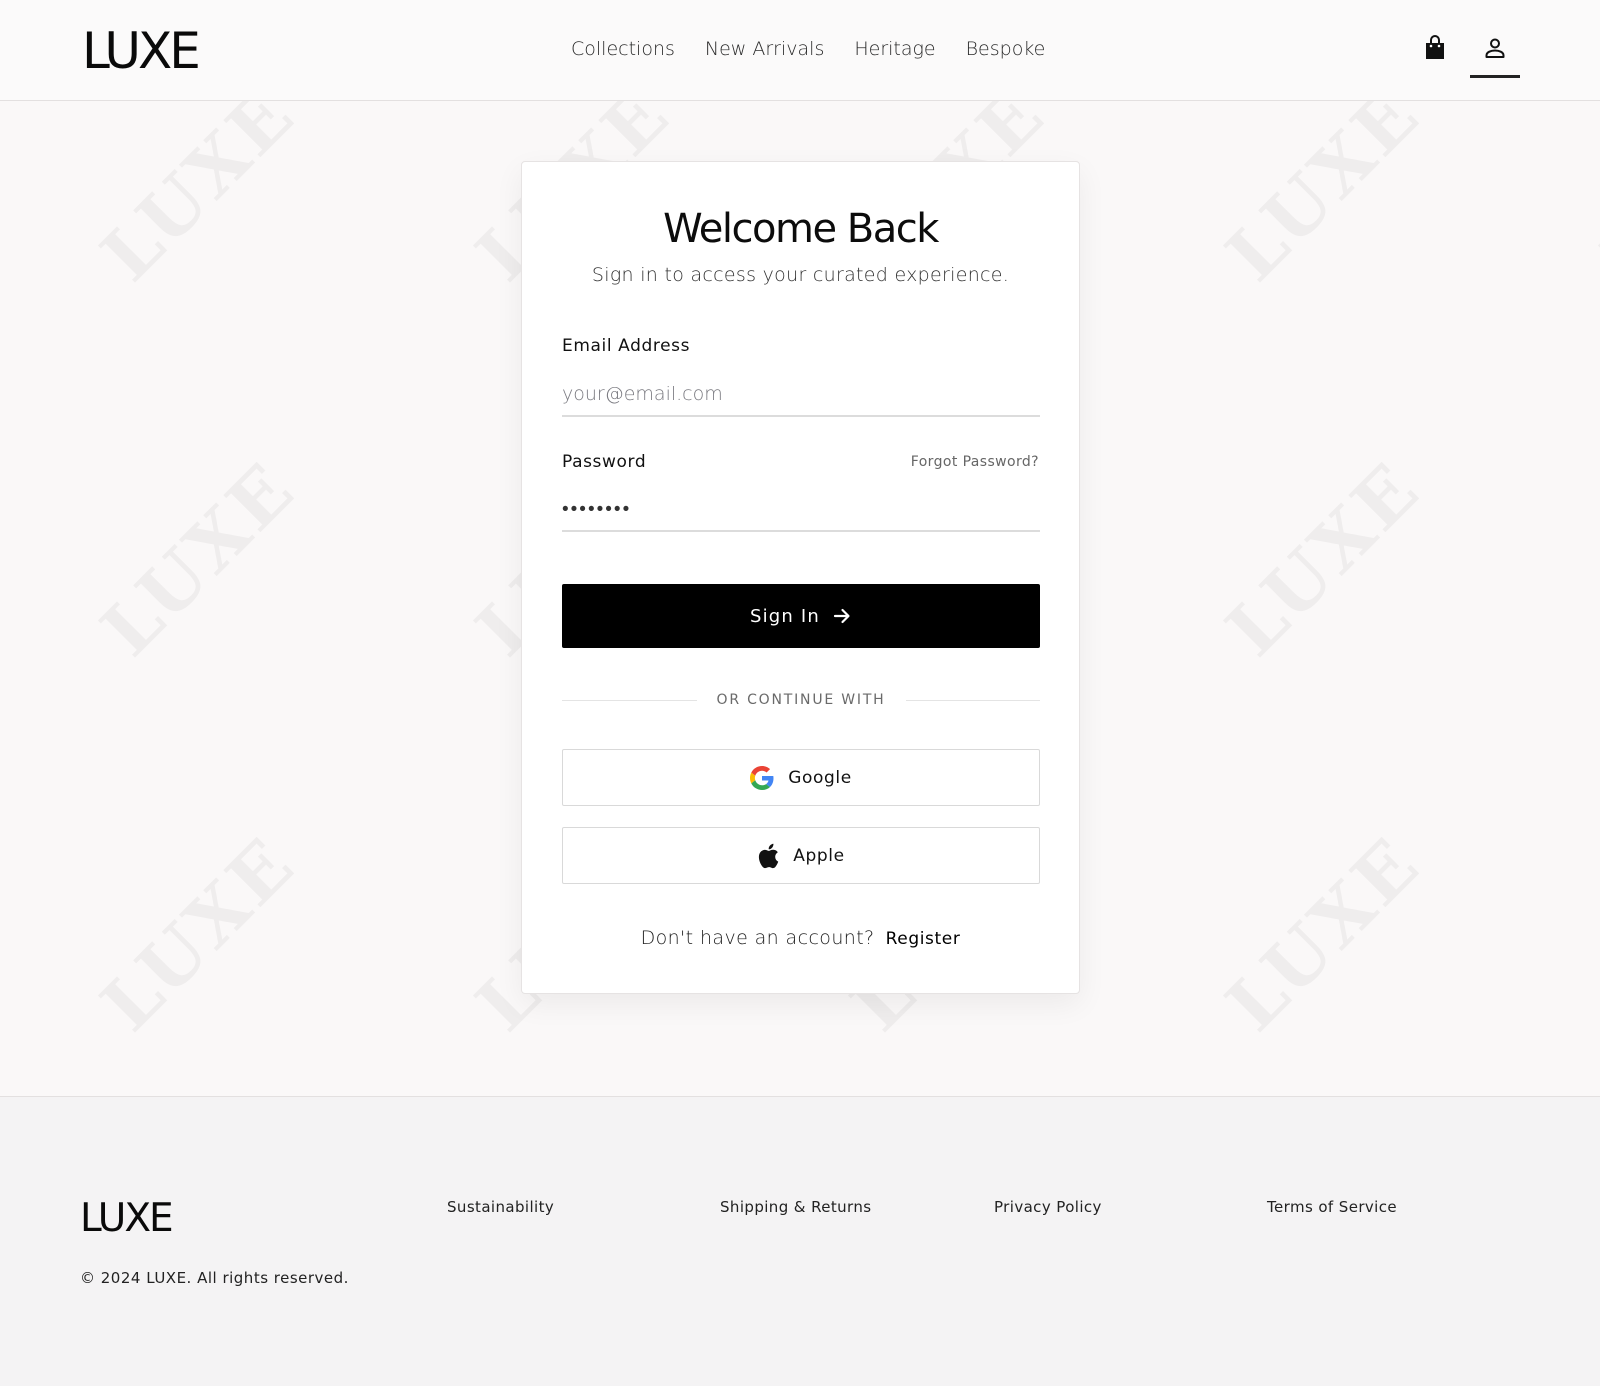 Image resolution: width=1600 pixels, height=1386 pixels. I want to click on copyright-text: © 2024 LUXE. All rights reserved., so click(214, 1278).